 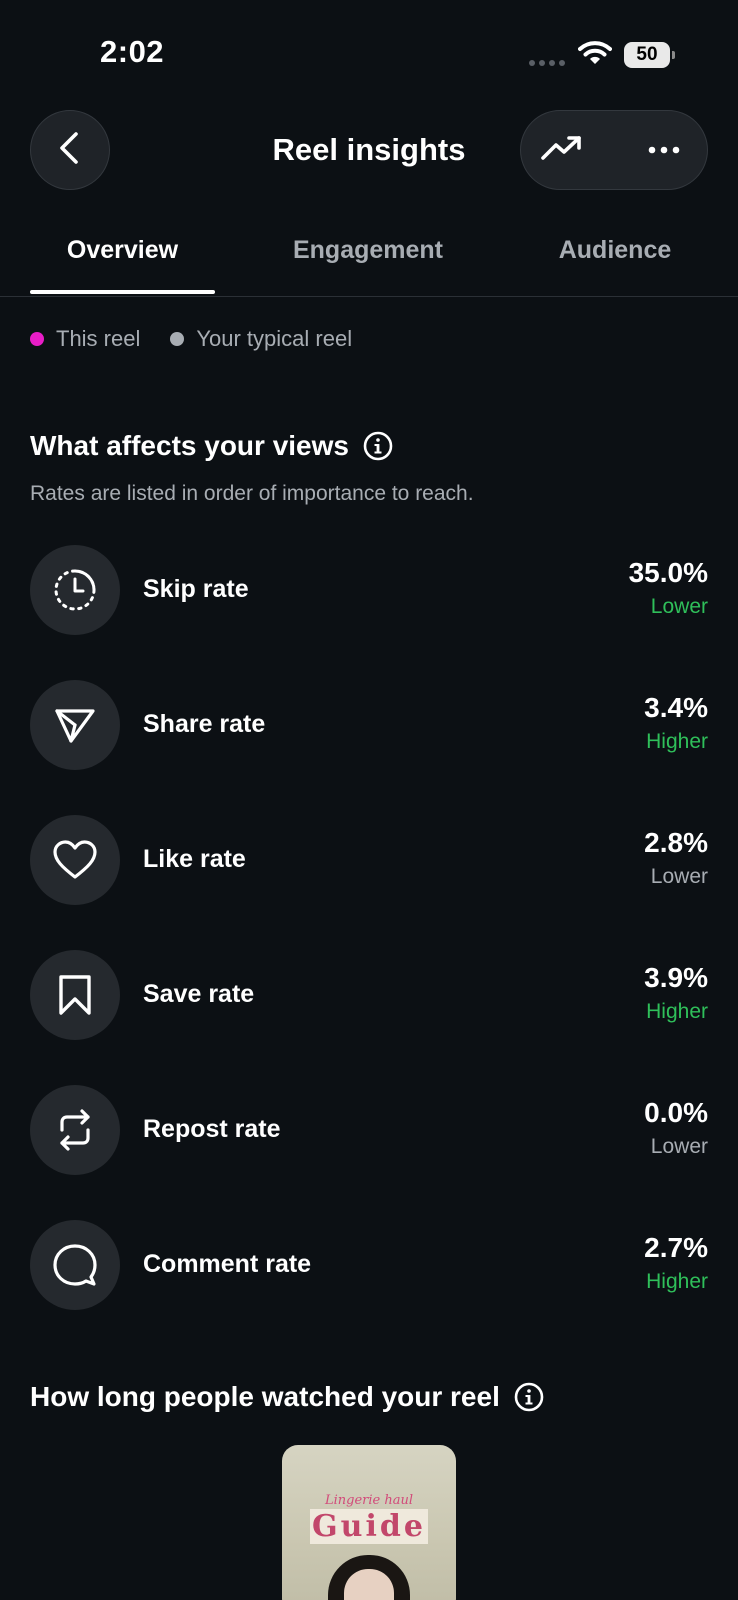 I want to click on metric-row-repost-rate: Repost rate 0.0% Lower, so click(x=369, y=1130).